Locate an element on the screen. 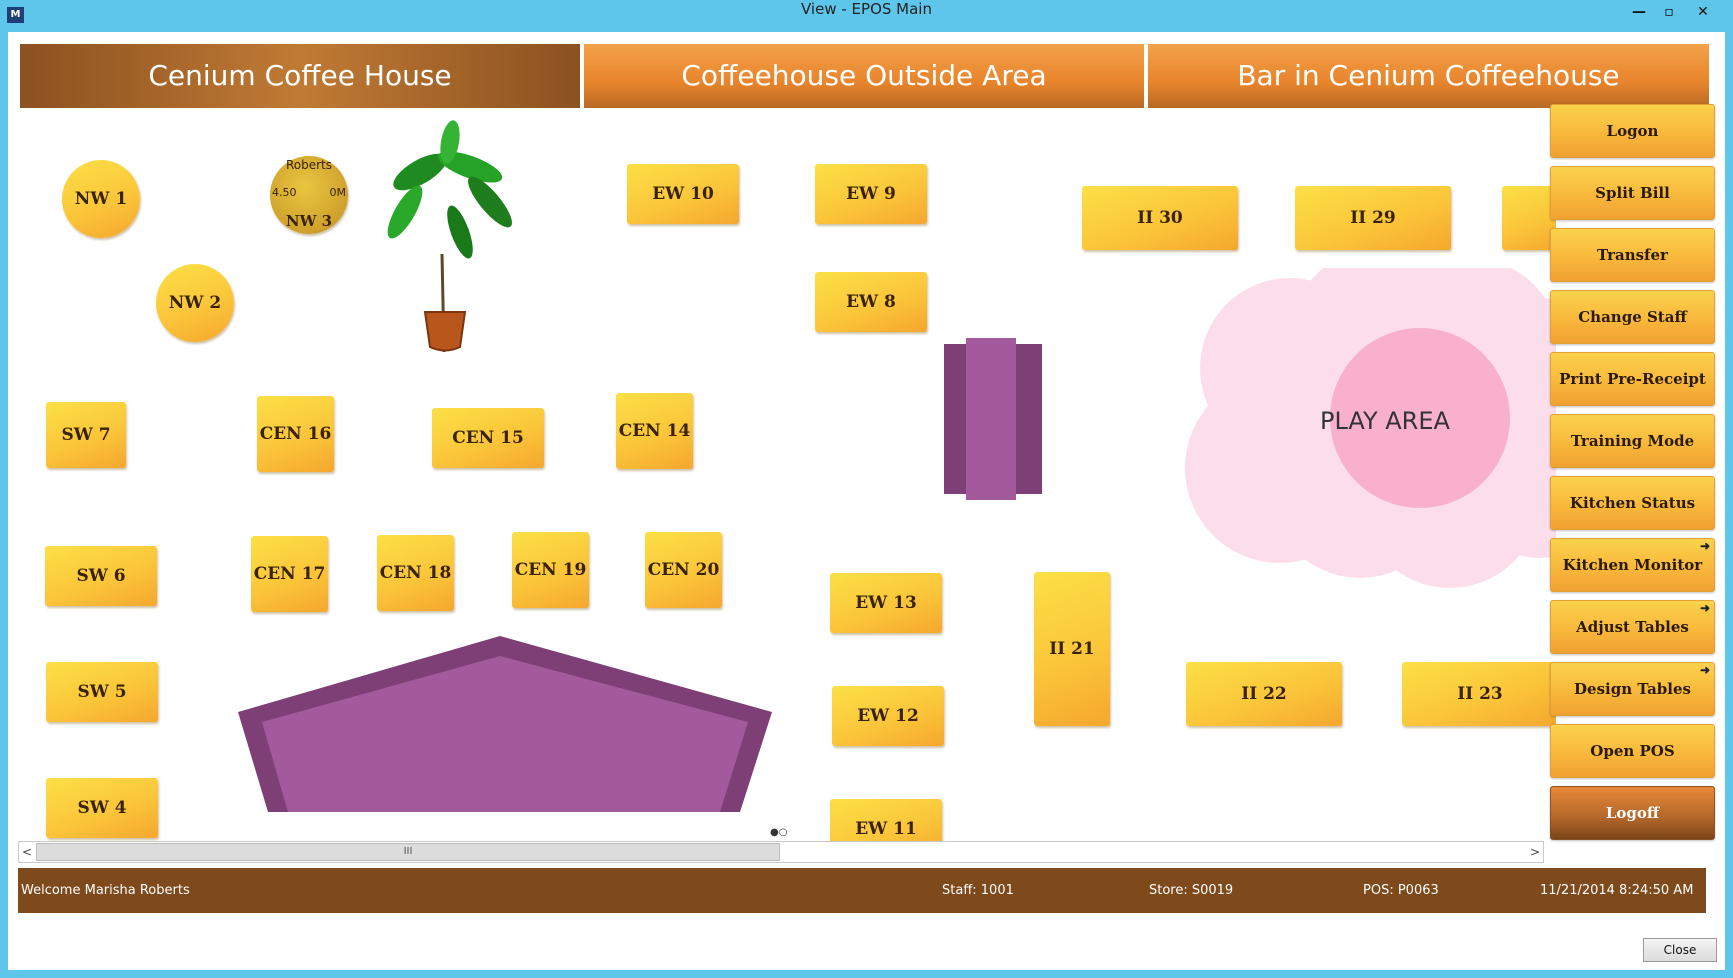  tab-cenium-coffee-house: Cenium Coffee House is located at coordinates (300, 76).